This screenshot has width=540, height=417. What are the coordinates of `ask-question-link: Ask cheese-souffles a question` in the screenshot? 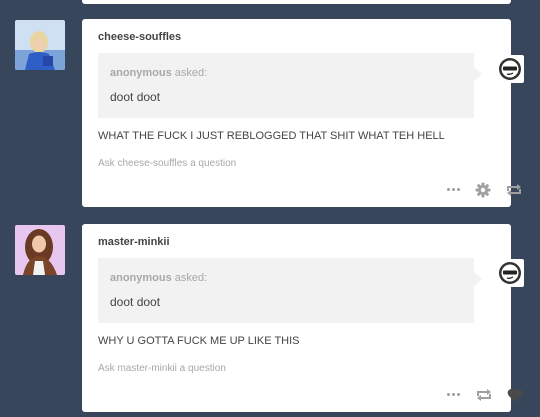 It's located at (167, 163).